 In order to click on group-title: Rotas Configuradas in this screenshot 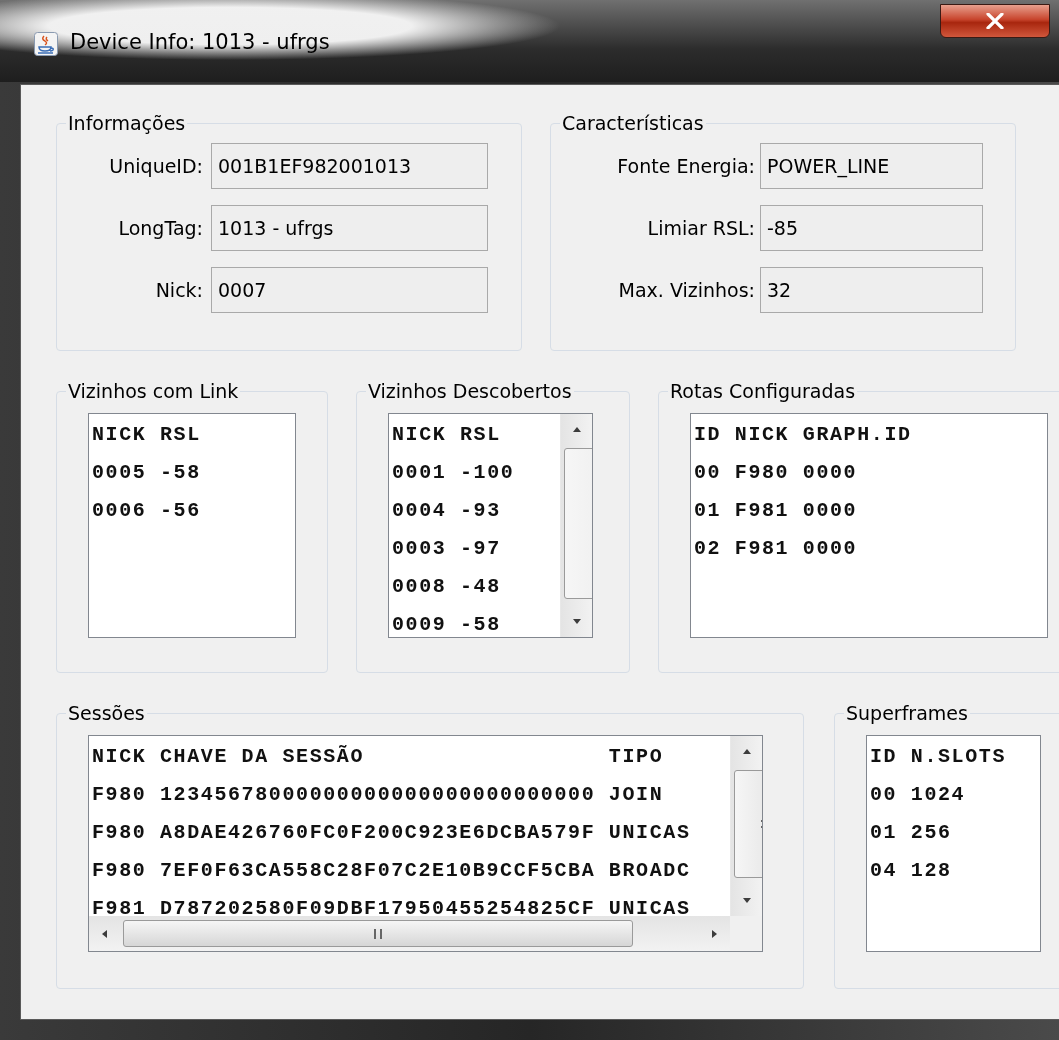, I will do `click(763, 391)`.